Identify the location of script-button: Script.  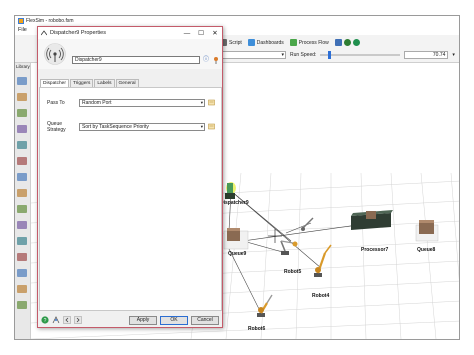
(231, 42).